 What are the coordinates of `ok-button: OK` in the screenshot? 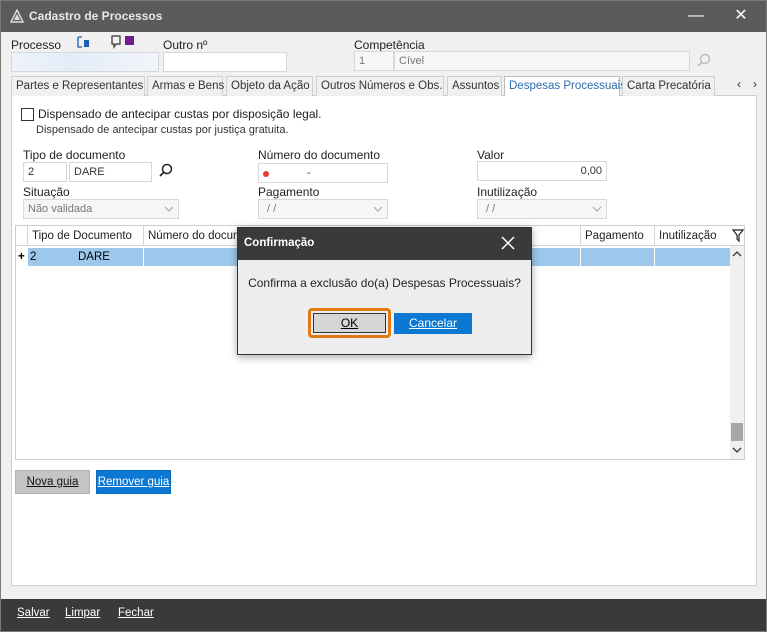 It's located at (349, 323).